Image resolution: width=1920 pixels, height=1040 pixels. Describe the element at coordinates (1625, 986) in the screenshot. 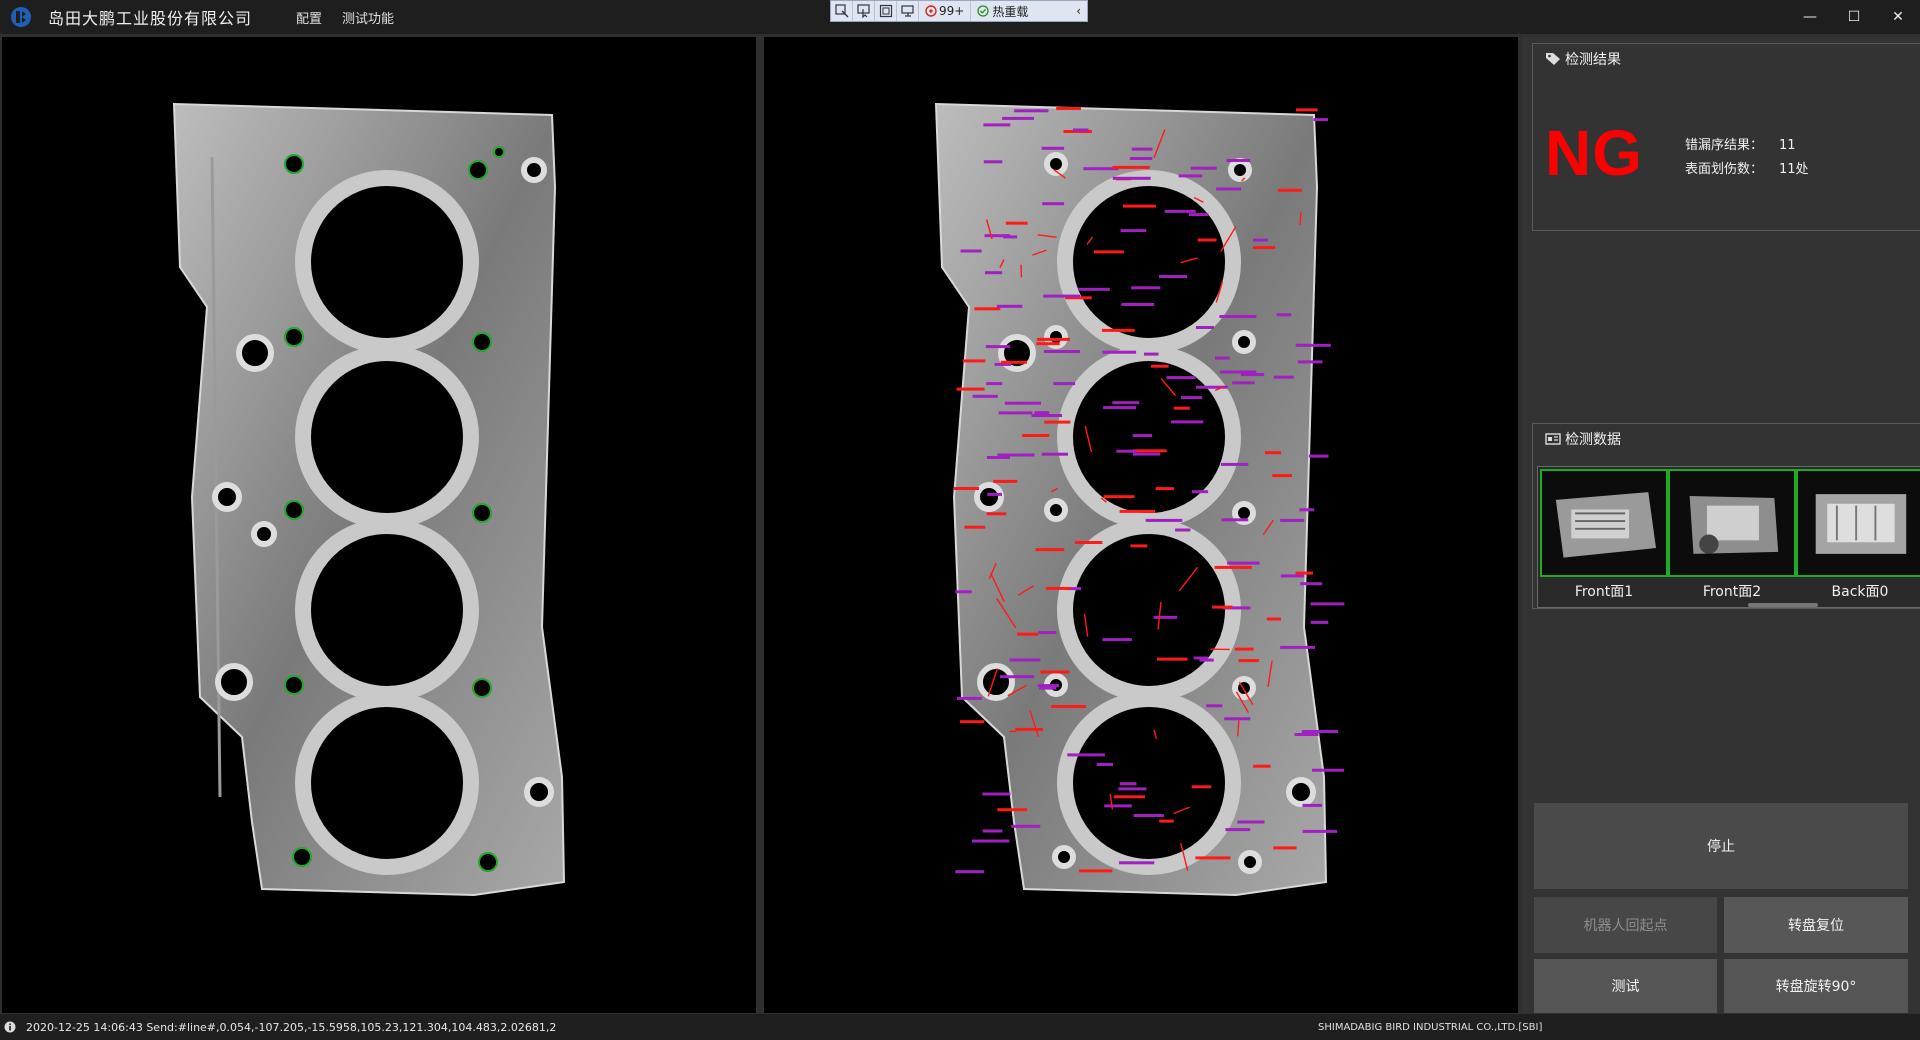

I see `test-button: 测试` at that location.